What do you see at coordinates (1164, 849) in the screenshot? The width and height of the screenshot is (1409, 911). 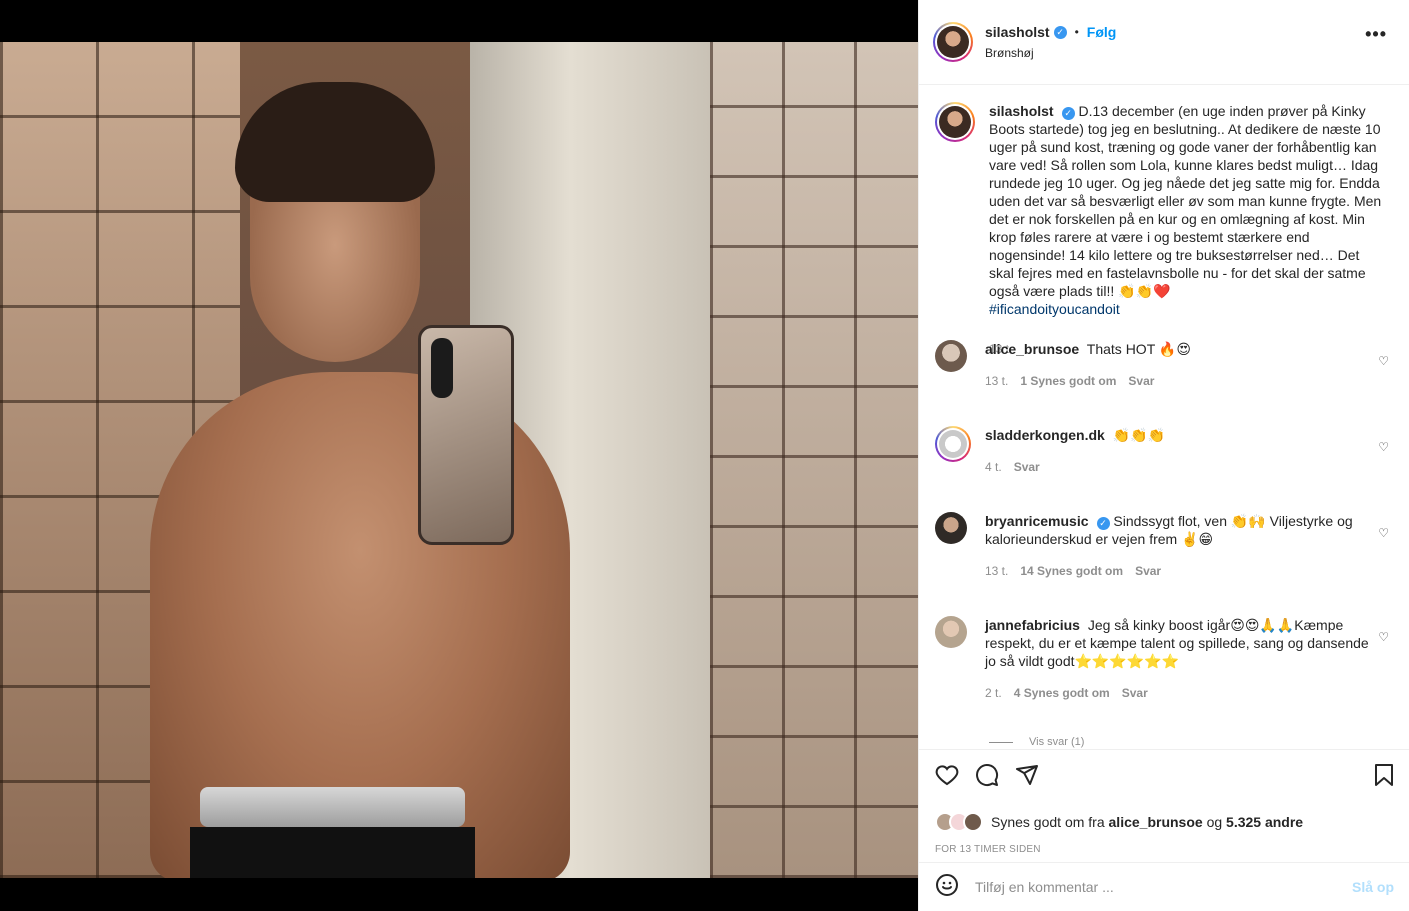 I see `post-timestamp: For 13 timer siden` at bounding box center [1164, 849].